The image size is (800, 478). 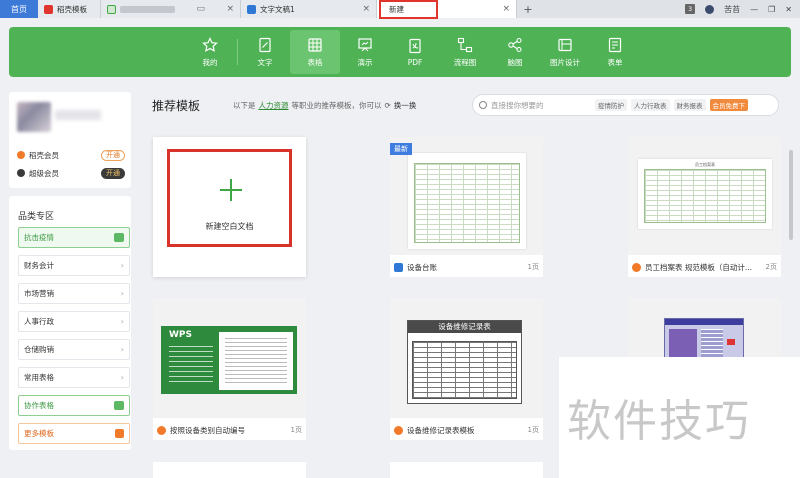 I want to click on search-tag: 疫情防护, so click(x=611, y=105).